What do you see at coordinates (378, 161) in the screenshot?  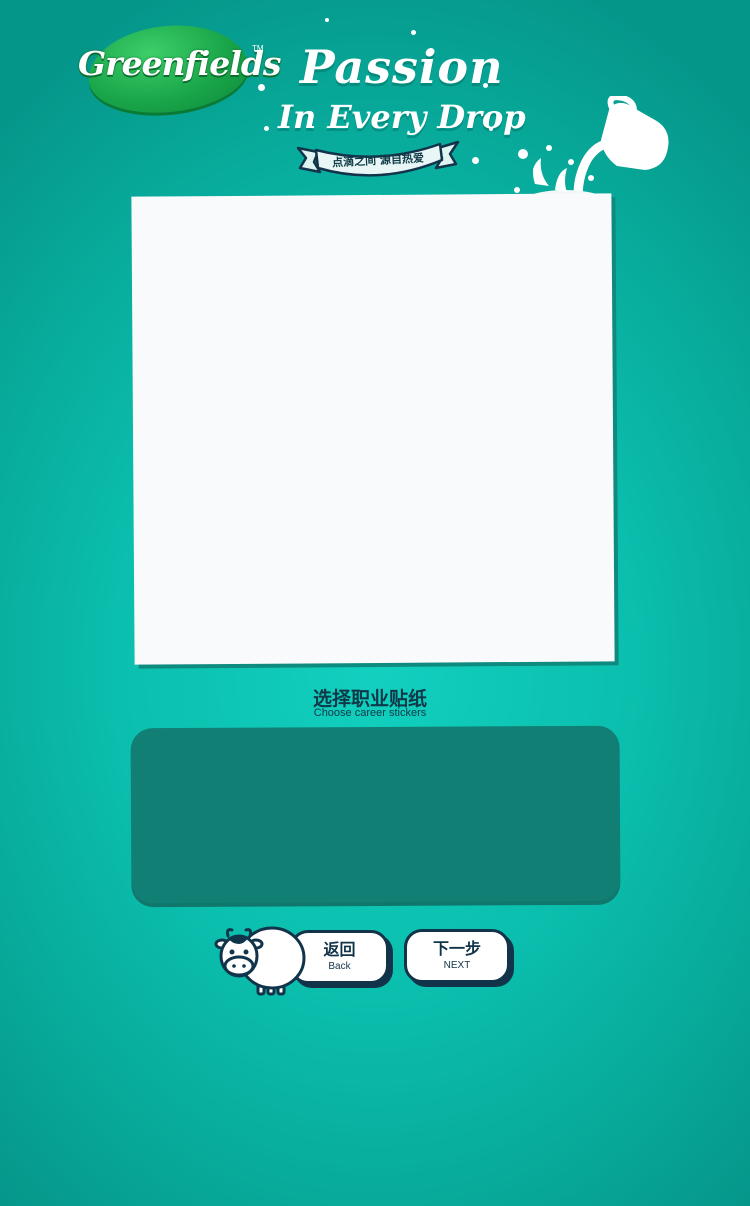 I see `slogan-ribbon: 点滴之间 源自热爱` at bounding box center [378, 161].